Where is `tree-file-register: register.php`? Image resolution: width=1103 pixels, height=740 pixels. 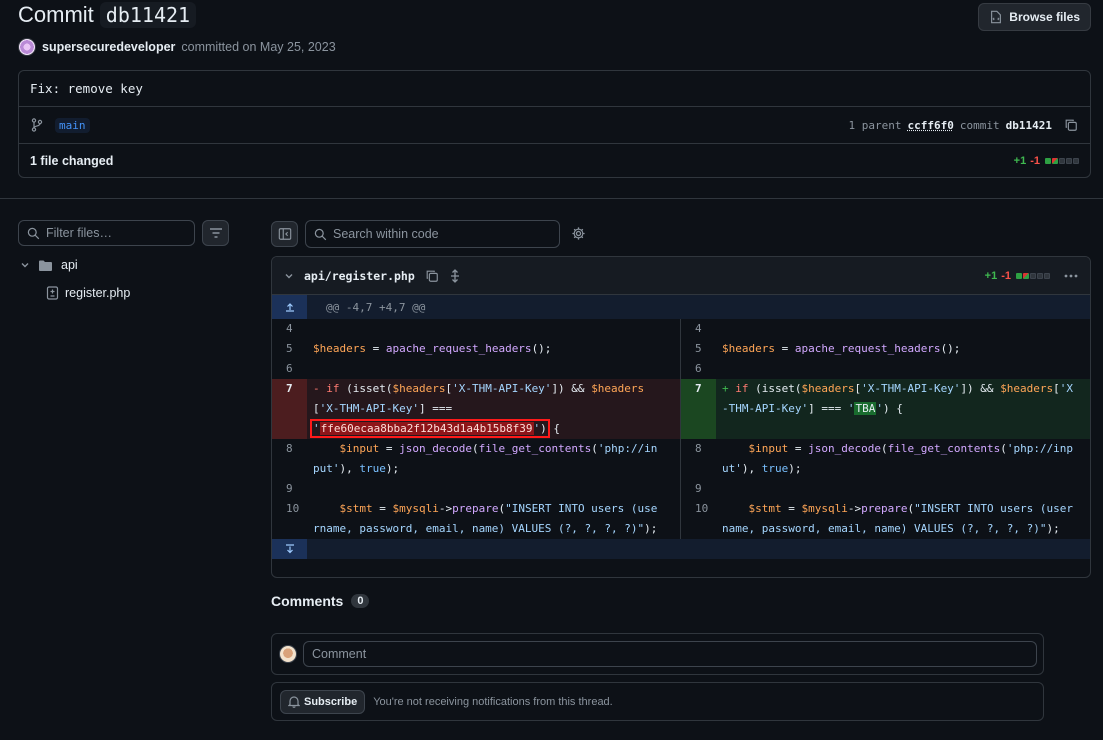
tree-file-register: register.php is located at coordinates (88, 293).